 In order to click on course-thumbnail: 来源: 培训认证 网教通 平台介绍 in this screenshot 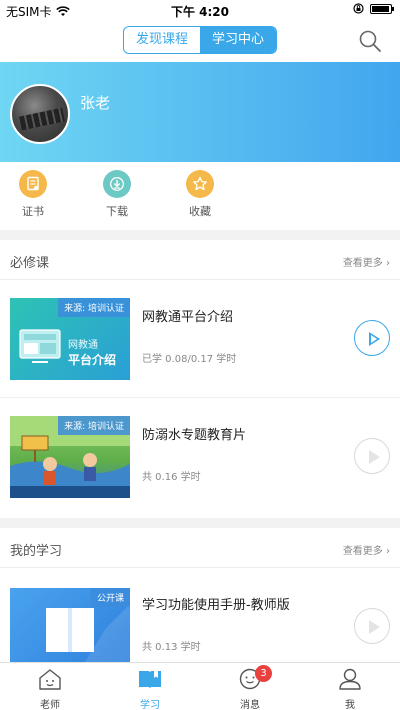, I will do `click(70, 339)`.